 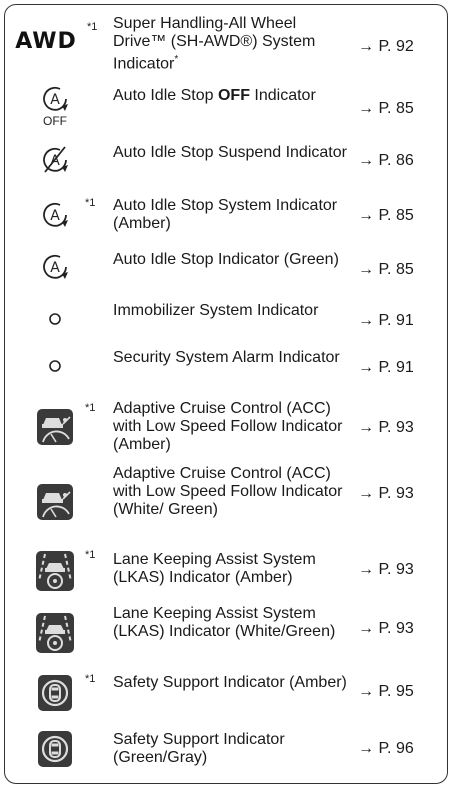 What do you see at coordinates (230, 152) in the screenshot?
I see `indicator-description: Auto Idle Stop Suspend Indicator` at bounding box center [230, 152].